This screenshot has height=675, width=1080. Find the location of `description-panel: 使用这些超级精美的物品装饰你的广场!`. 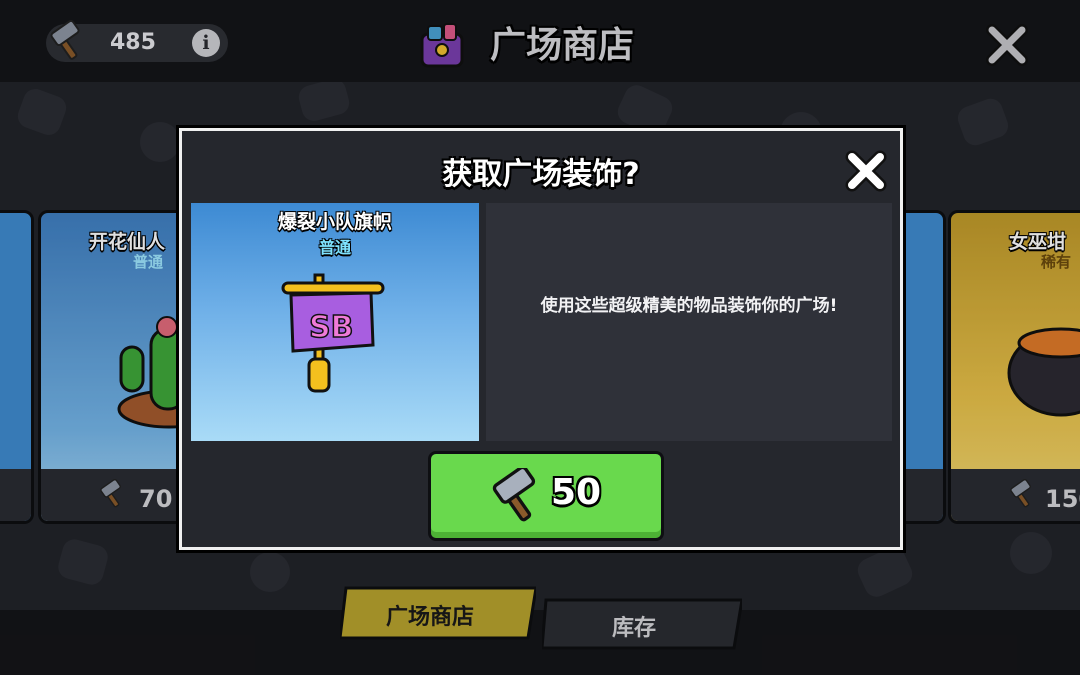

description-panel: 使用这些超级精美的物品装饰你的广场! is located at coordinates (689, 322).